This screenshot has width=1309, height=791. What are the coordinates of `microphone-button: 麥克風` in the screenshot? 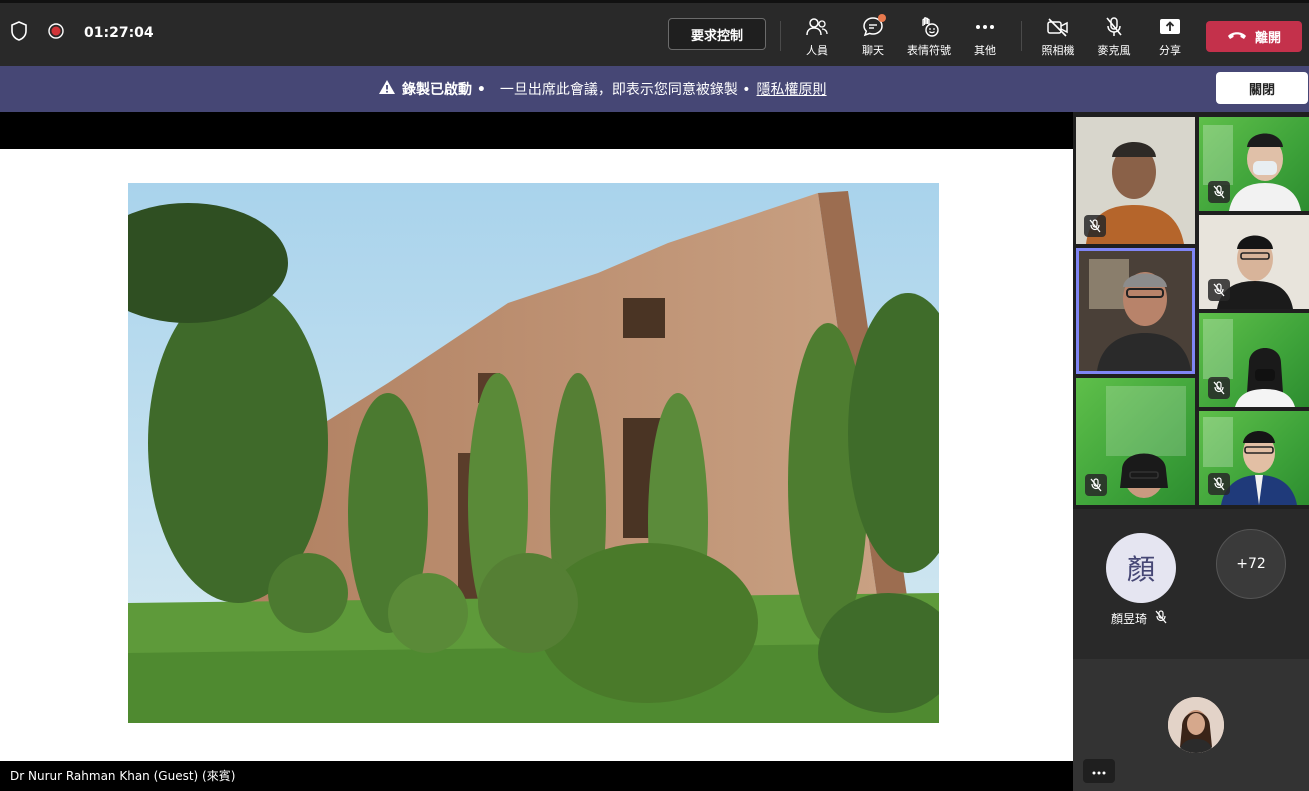 It's located at (1114, 39).